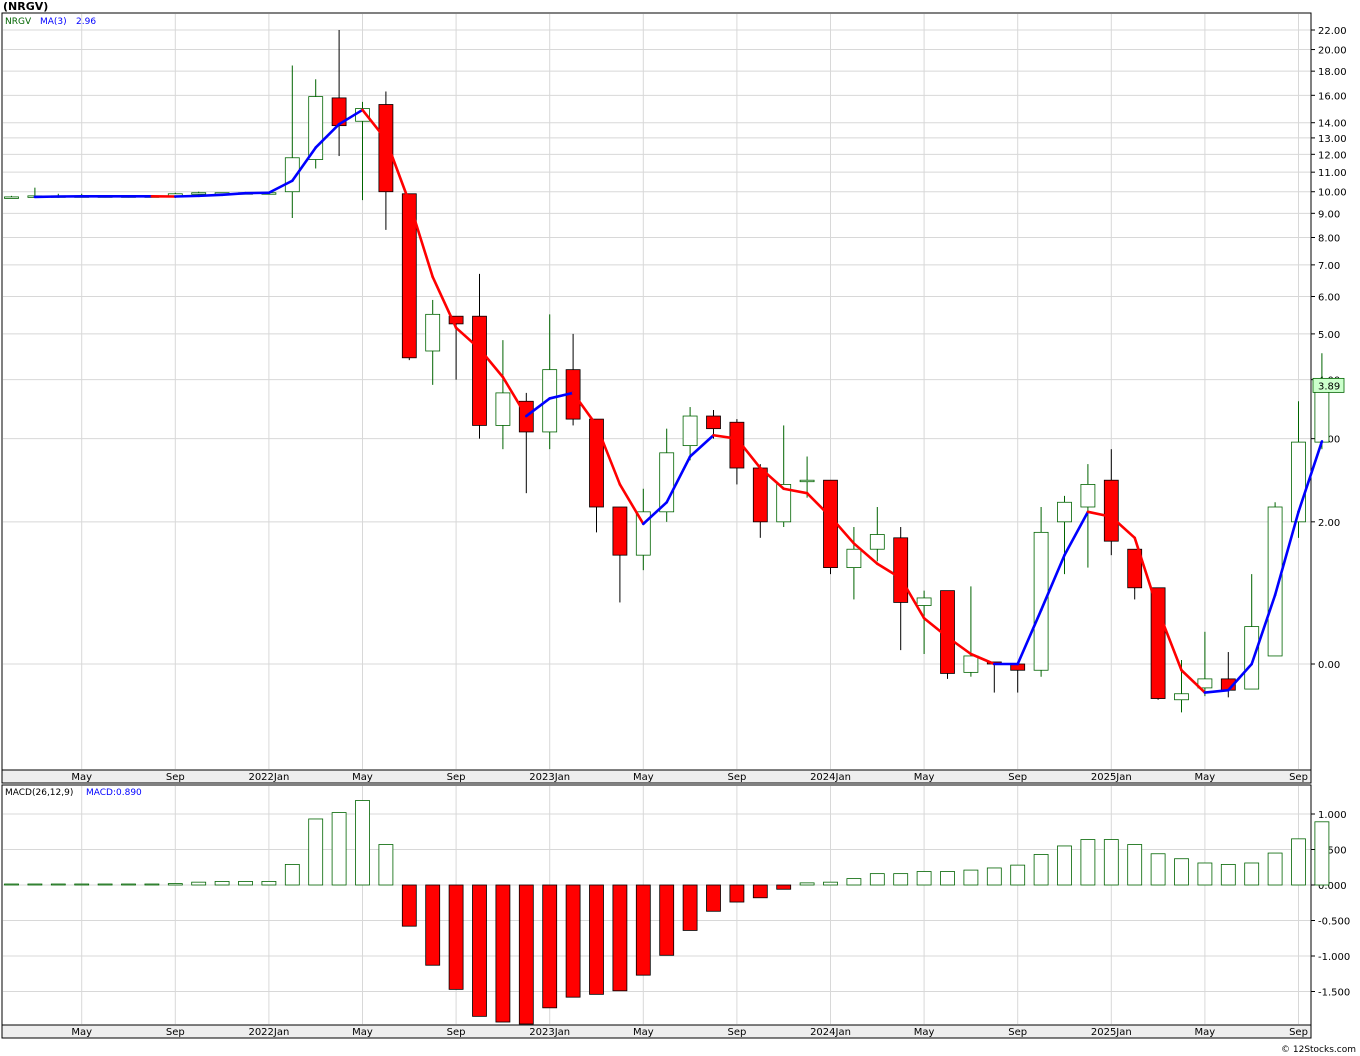 Image resolution: width=1360 pixels, height=1056 pixels. What do you see at coordinates (53, 22) in the screenshot?
I see `legend-ma-label: MA(3)` at bounding box center [53, 22].